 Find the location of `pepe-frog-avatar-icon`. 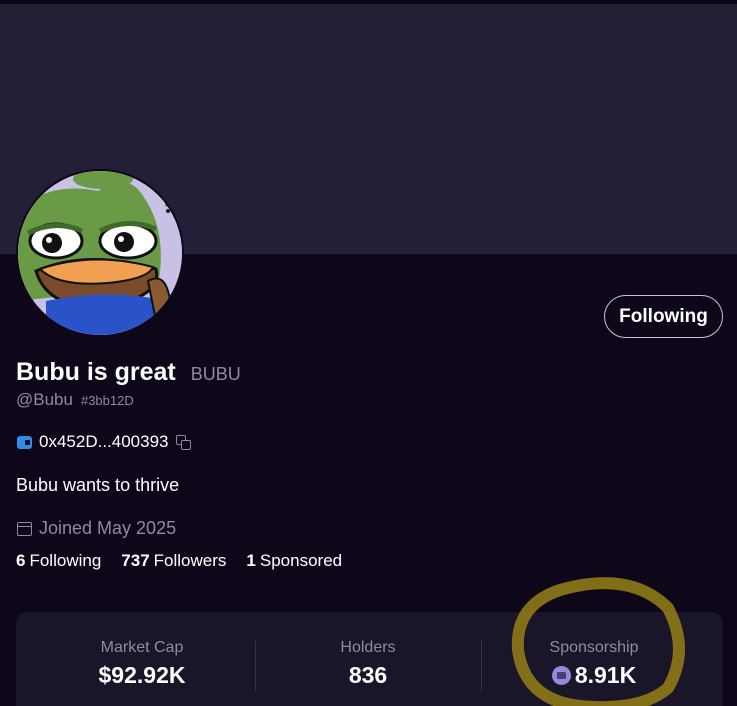

pepe-frog-avatar-icon is located at coordinates (100, 253).